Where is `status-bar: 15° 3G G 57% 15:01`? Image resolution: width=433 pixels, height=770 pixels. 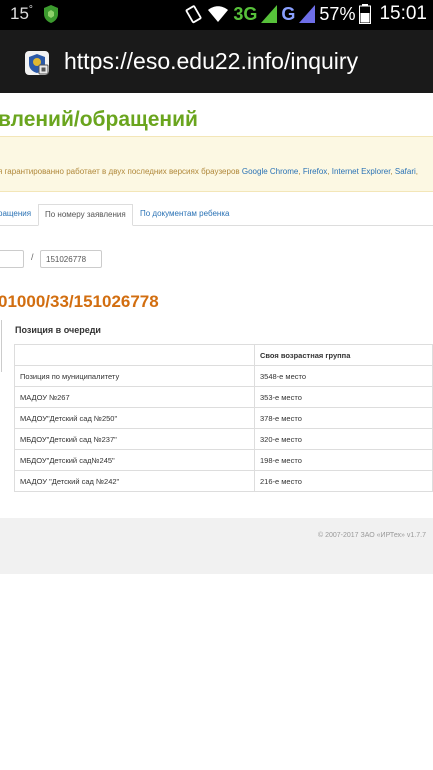 status-bar: 15° 3G G 57% 15:01 is located at coordinates (216, 15).